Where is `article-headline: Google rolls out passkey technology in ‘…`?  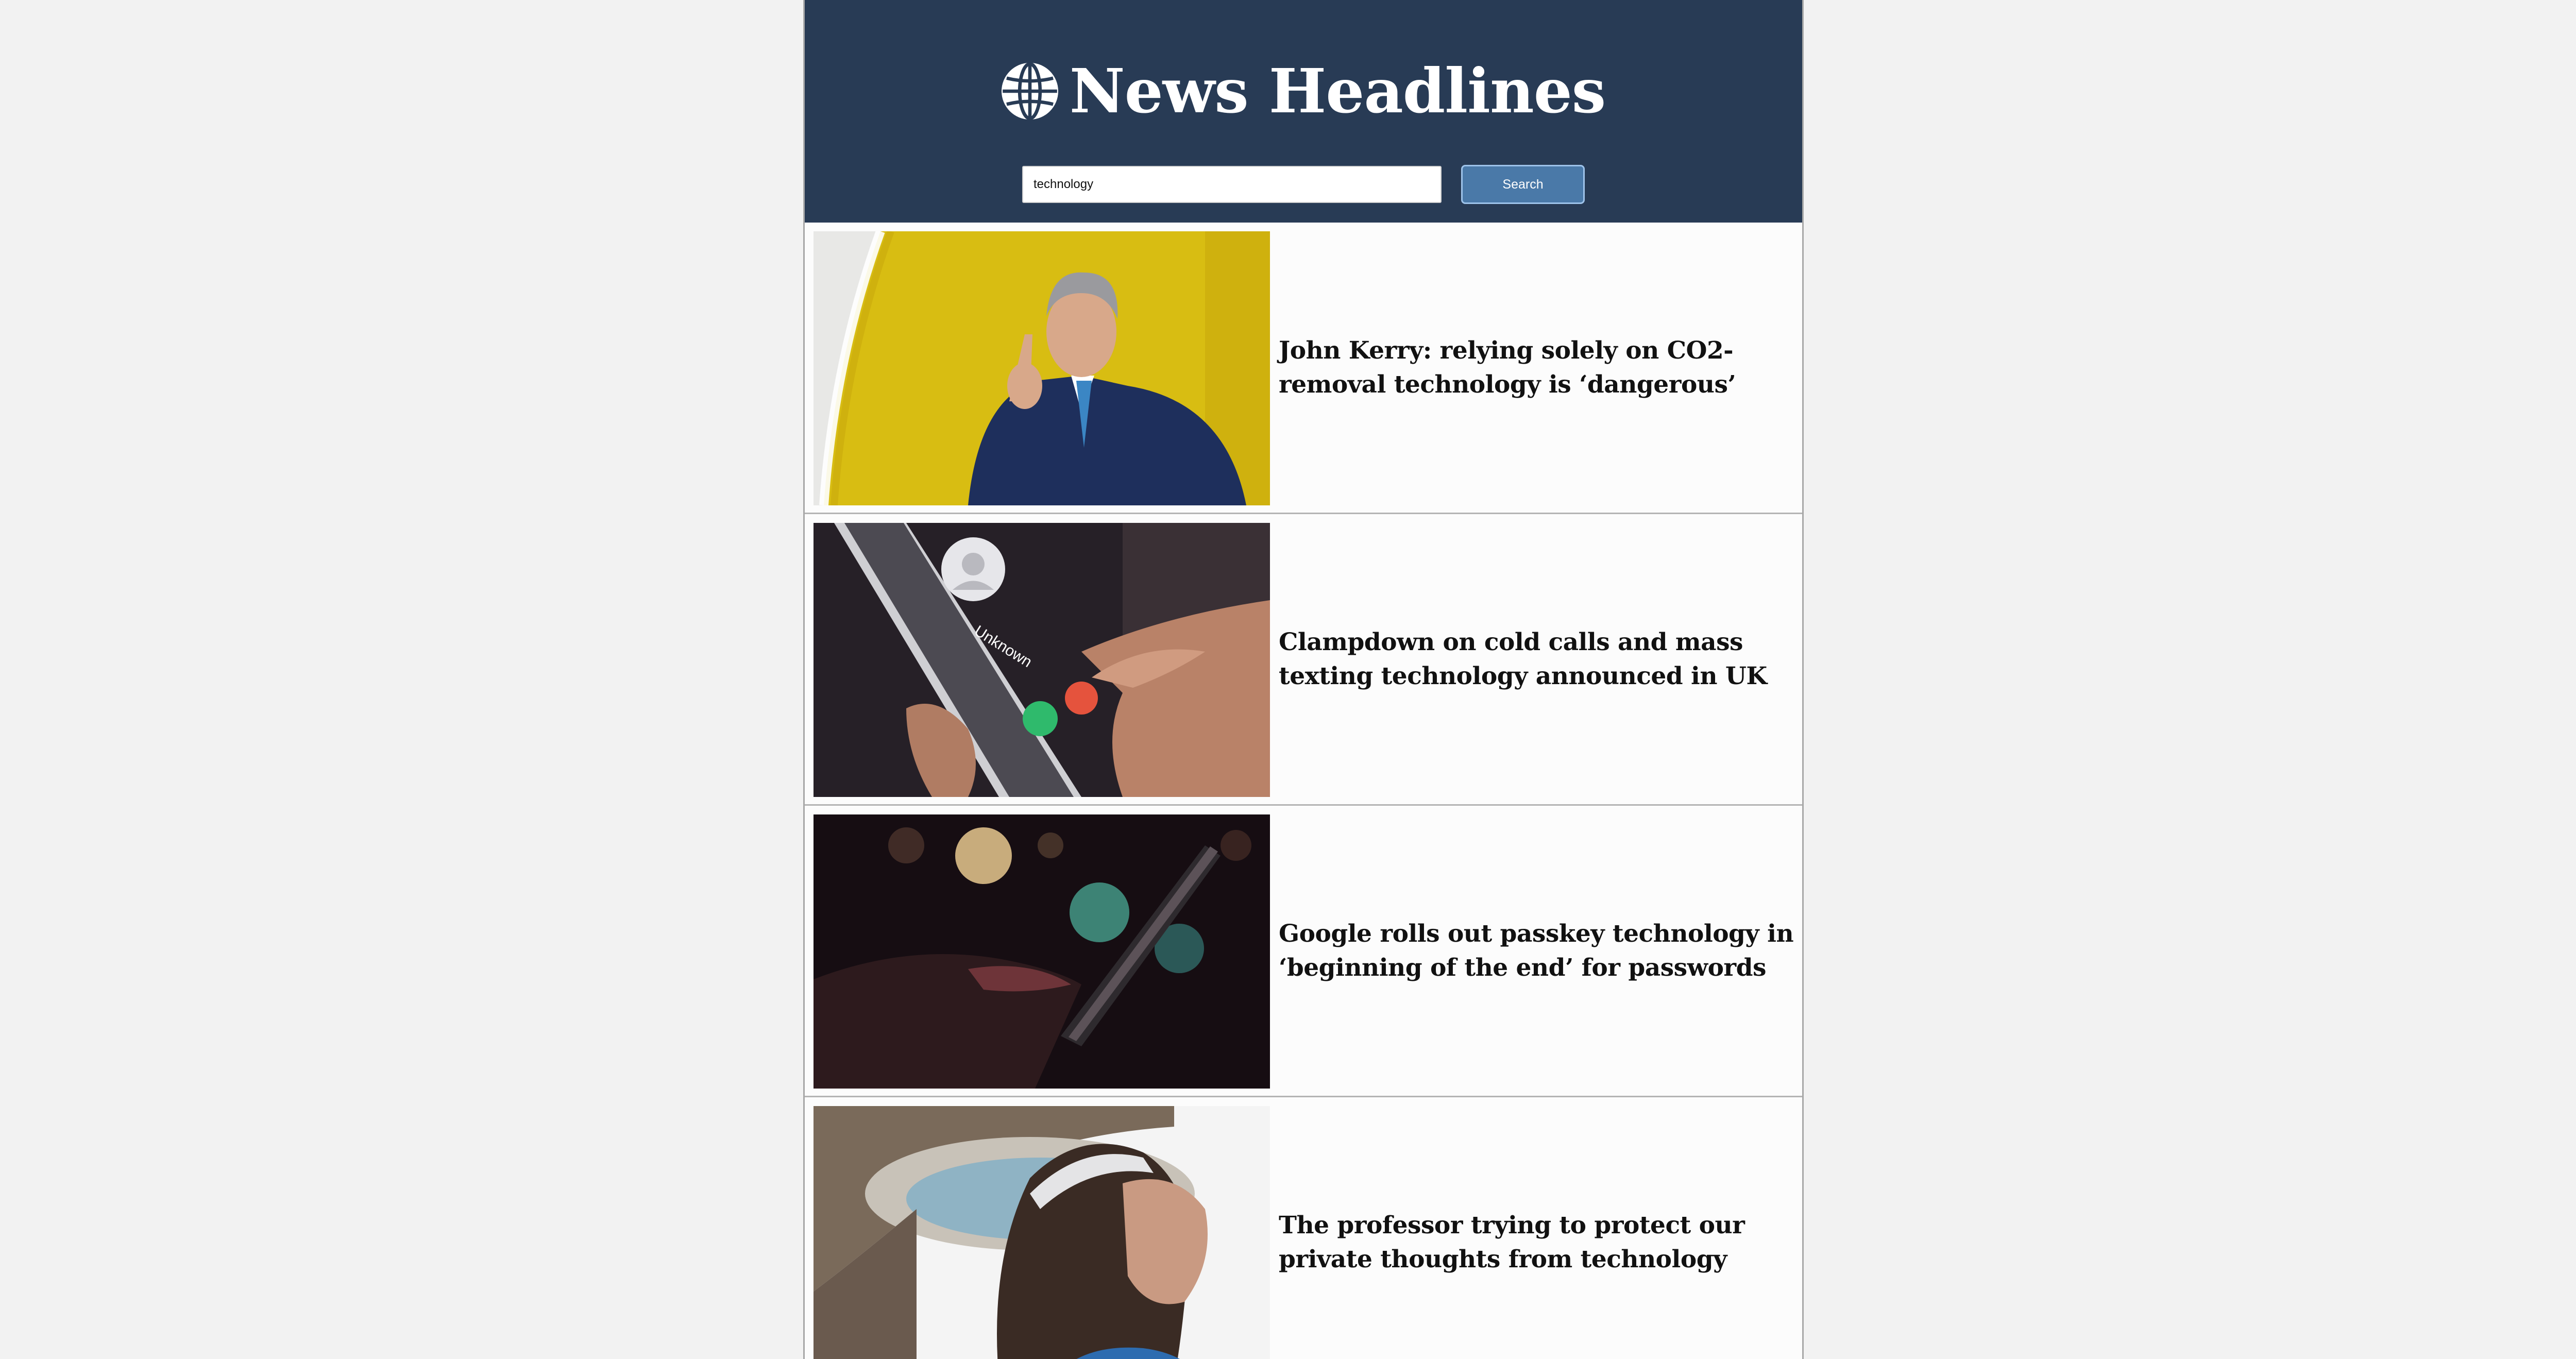 article-headline: Google rolls out passkey technology in ‘… is located at coordinates (1537, 951).